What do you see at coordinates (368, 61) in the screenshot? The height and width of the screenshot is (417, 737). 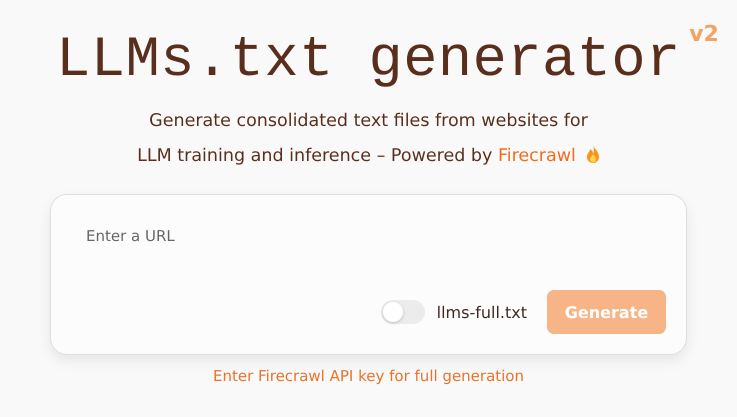 I see `page-title: LLMs.txt generator` at bounding box center [368, 61].